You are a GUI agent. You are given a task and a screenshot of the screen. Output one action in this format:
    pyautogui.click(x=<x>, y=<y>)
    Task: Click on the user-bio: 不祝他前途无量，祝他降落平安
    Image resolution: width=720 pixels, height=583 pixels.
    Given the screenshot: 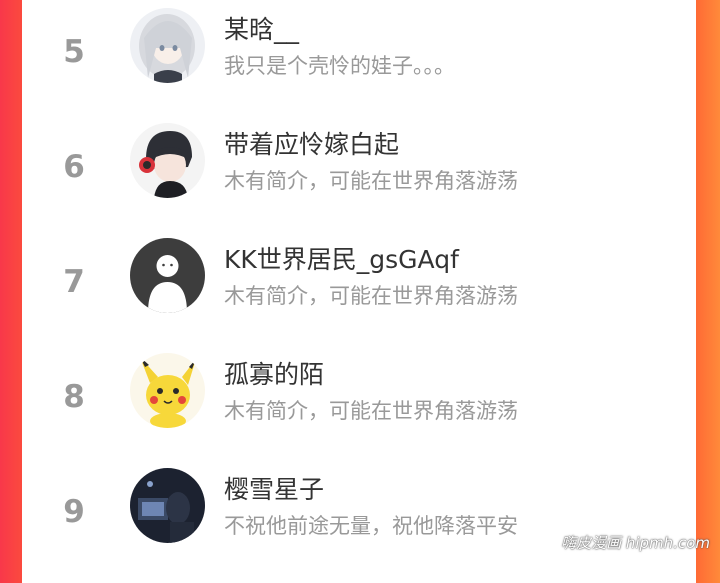 What is the action you would take?
    pyautogui.click(x=371, y=526)
    